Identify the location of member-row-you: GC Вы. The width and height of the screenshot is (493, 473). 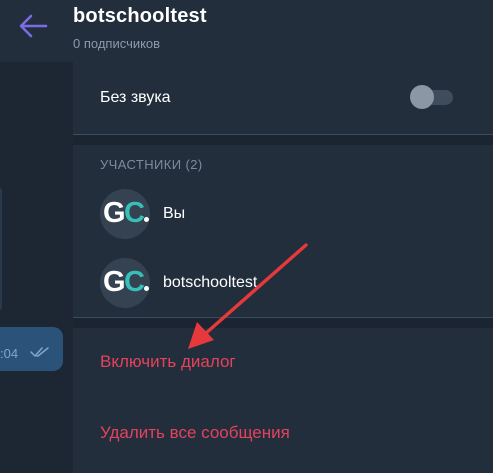
(283, 220).